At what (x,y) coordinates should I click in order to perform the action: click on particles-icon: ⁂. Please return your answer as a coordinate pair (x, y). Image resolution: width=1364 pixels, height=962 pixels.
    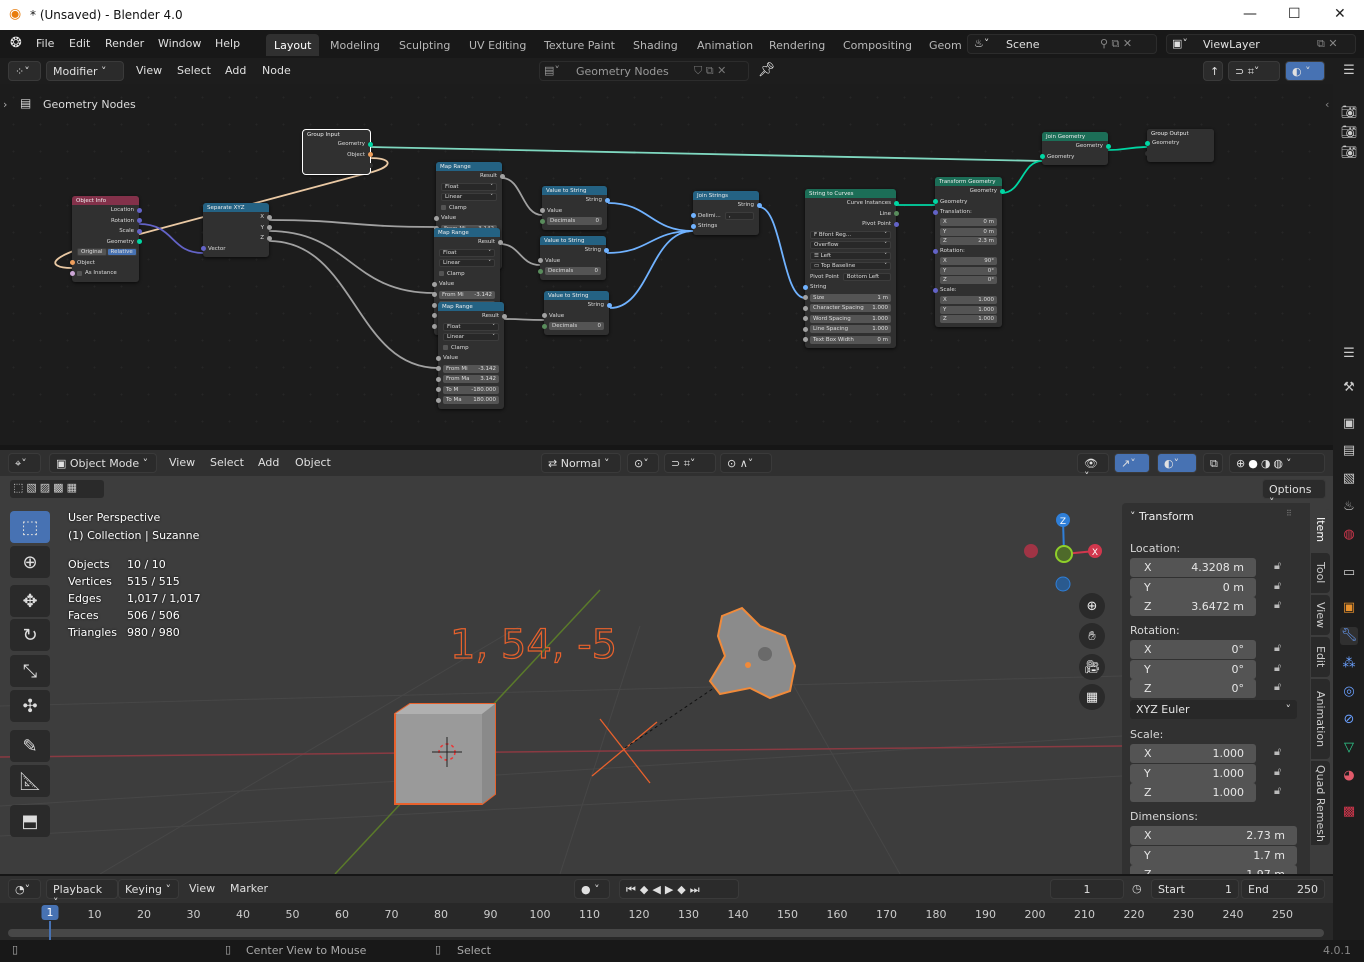
    Looking at the image, I should click on (1349, 664).